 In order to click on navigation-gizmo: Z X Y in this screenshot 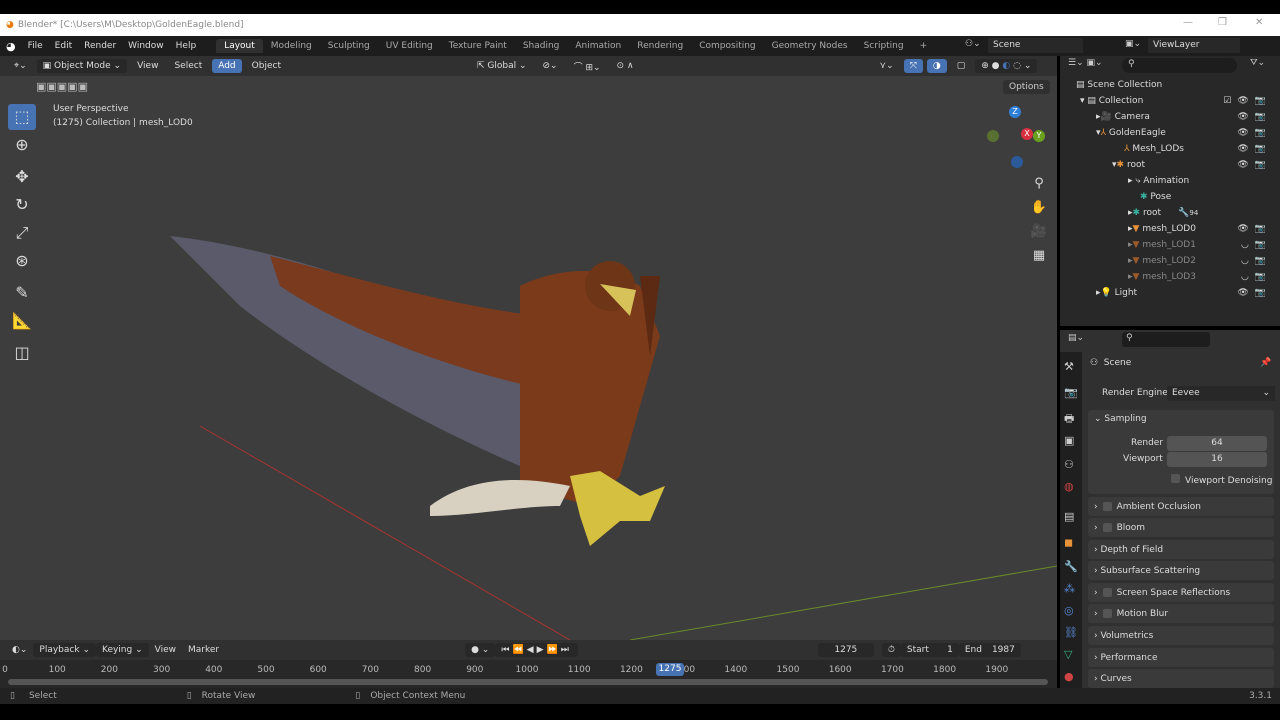, I will do `click(1016, 137)`.